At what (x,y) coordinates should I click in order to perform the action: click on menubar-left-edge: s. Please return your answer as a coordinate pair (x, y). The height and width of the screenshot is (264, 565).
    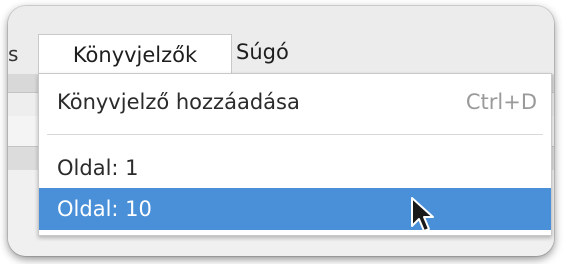
    Looking at the image, I should click on (13, 54).